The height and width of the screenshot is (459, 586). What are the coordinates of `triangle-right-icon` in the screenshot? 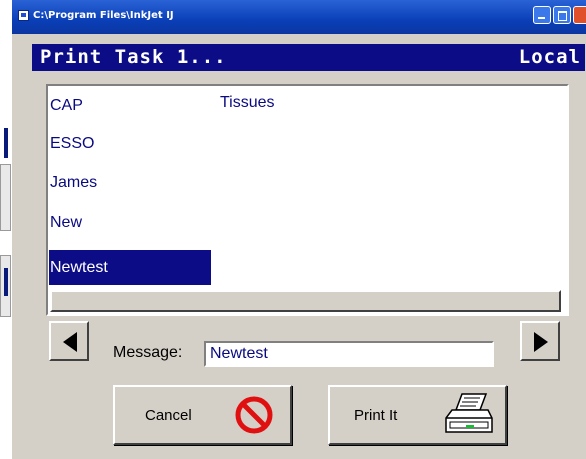 It's located at (541, 342).